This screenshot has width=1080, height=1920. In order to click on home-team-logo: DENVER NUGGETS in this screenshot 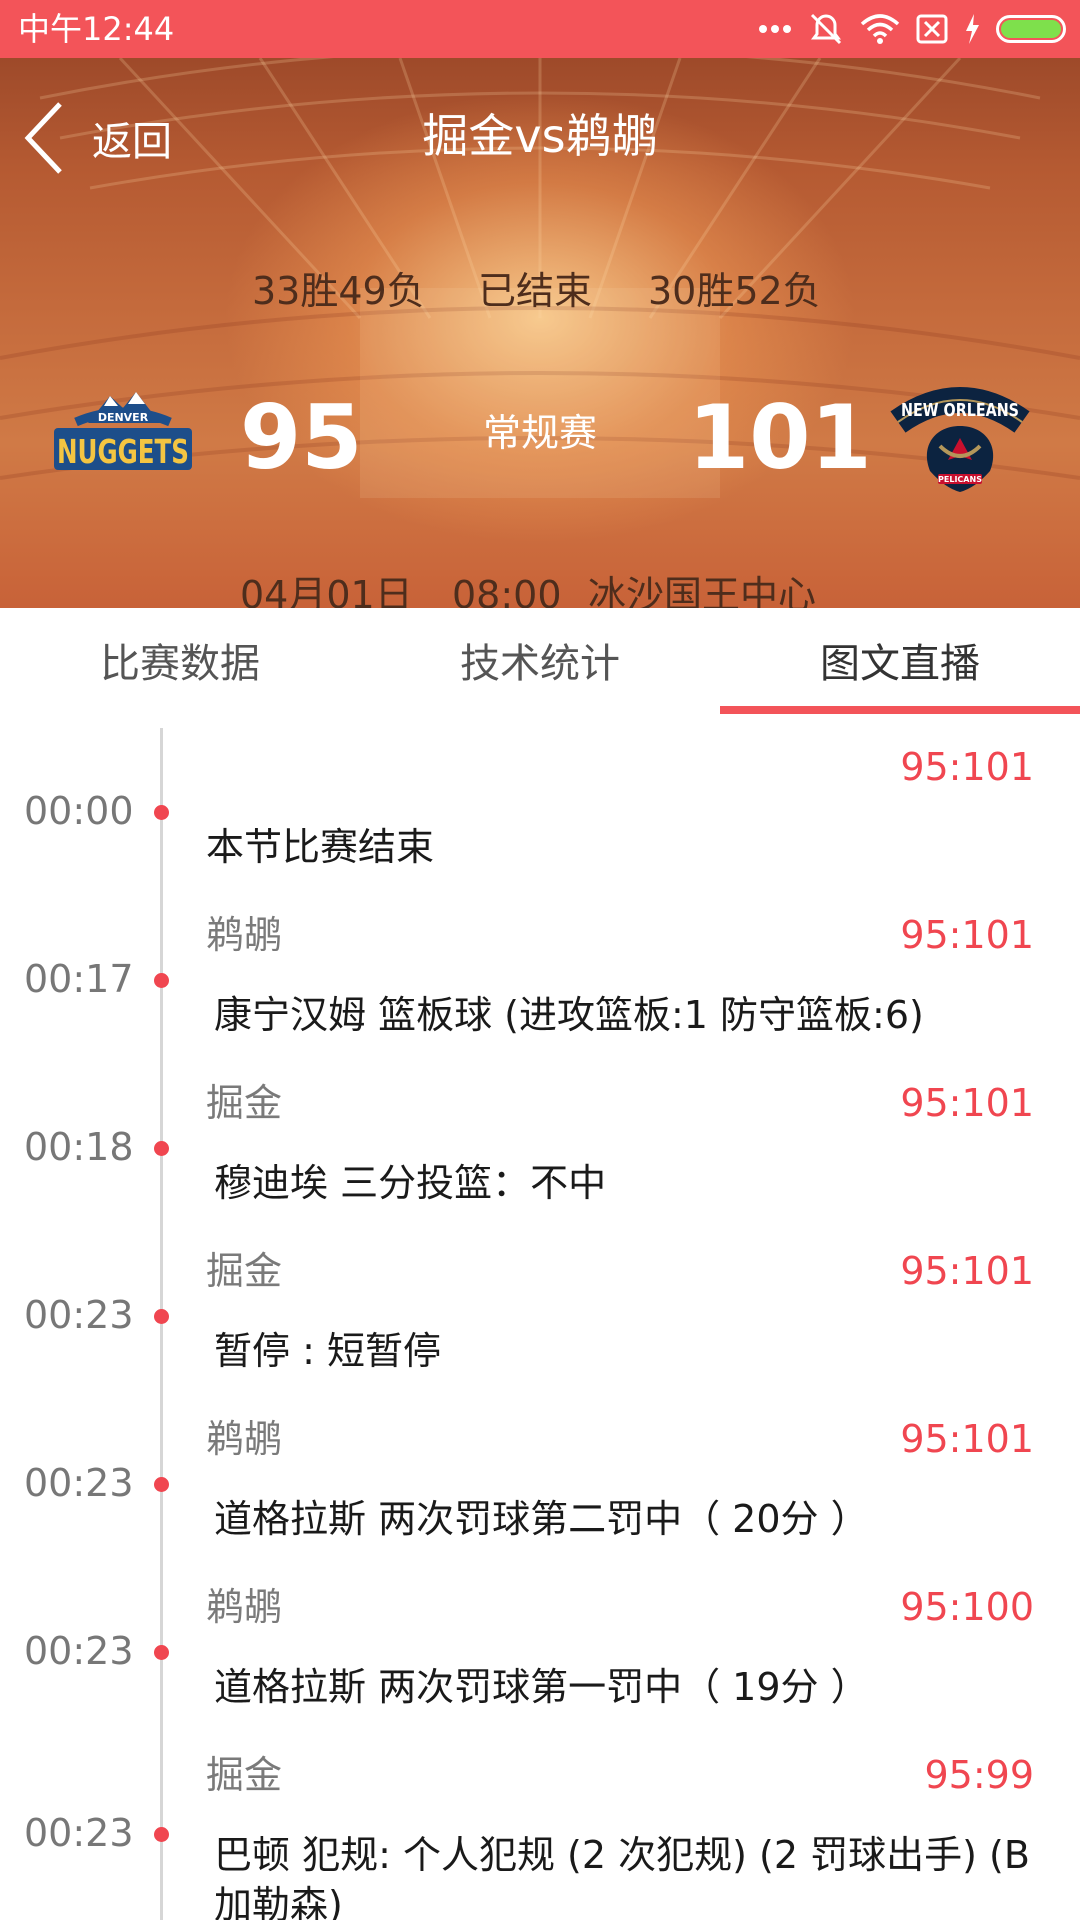, I will do `click(123, 431)`.